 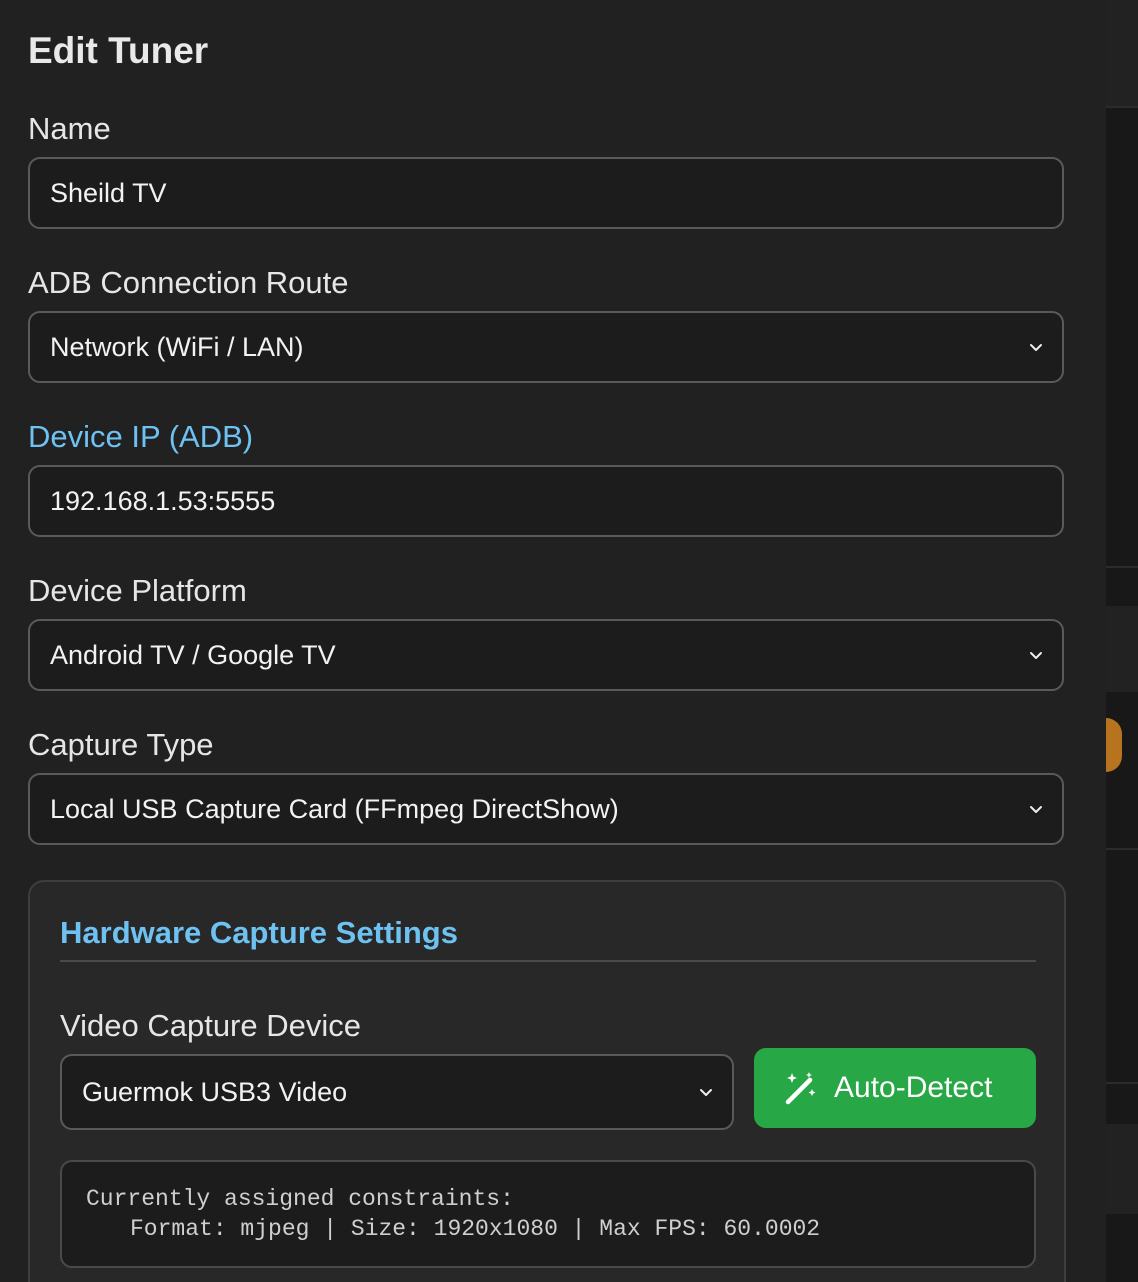 What do you see at coordinates (546, 655) in the screenshot?
I see `platform-select: Android TV / Google TV` at bounding box center [546, 655].